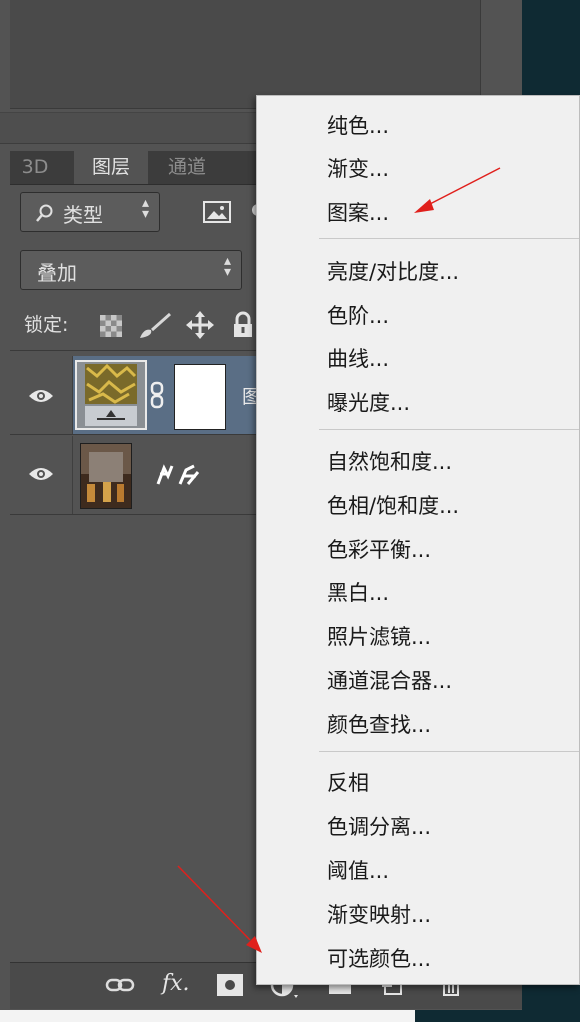 This screenshot has height=1022, width=580. What do you see at coordinates (457, 190) in the screenshot?
I see `arrow-to-pattern` at bounding box center [457, 190].